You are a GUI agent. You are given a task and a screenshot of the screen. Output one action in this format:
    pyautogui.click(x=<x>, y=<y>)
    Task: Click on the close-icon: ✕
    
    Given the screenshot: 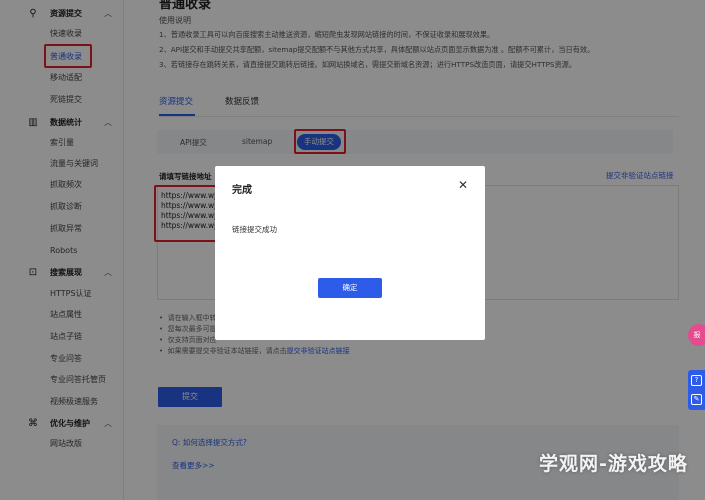 What is the action you would take?
    pyautogui.click(x=463, y=185)
    